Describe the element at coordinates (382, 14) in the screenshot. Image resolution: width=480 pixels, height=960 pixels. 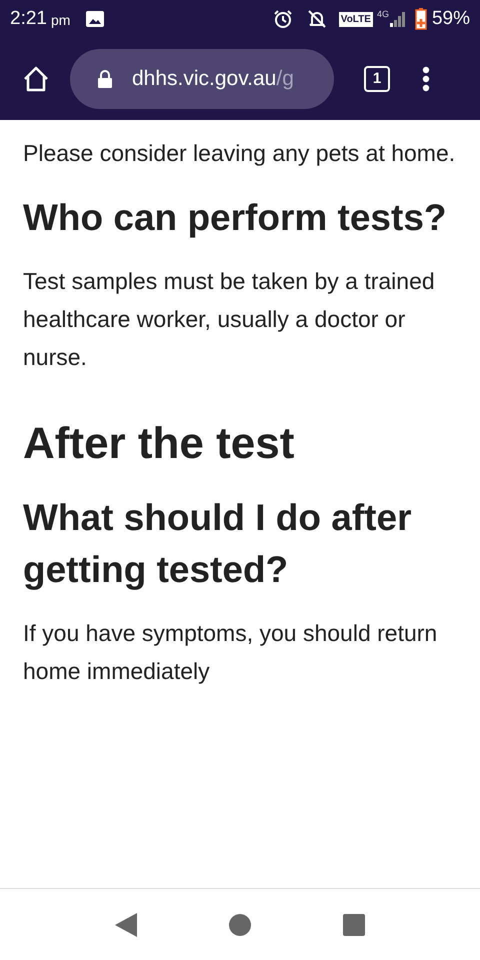
I see `network-type: 4G` at that location.